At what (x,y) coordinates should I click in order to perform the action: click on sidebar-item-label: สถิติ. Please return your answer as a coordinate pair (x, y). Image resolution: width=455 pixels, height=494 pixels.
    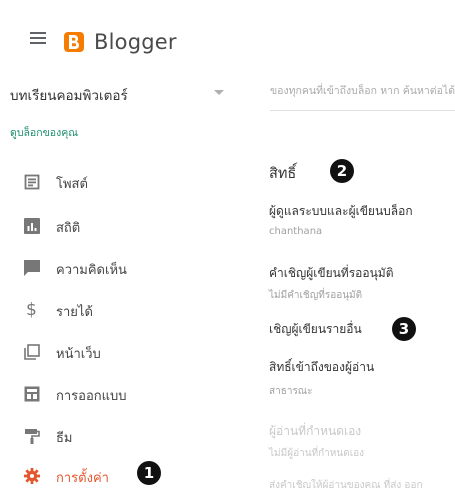
    Looking at the image, I should click on (68, 228).